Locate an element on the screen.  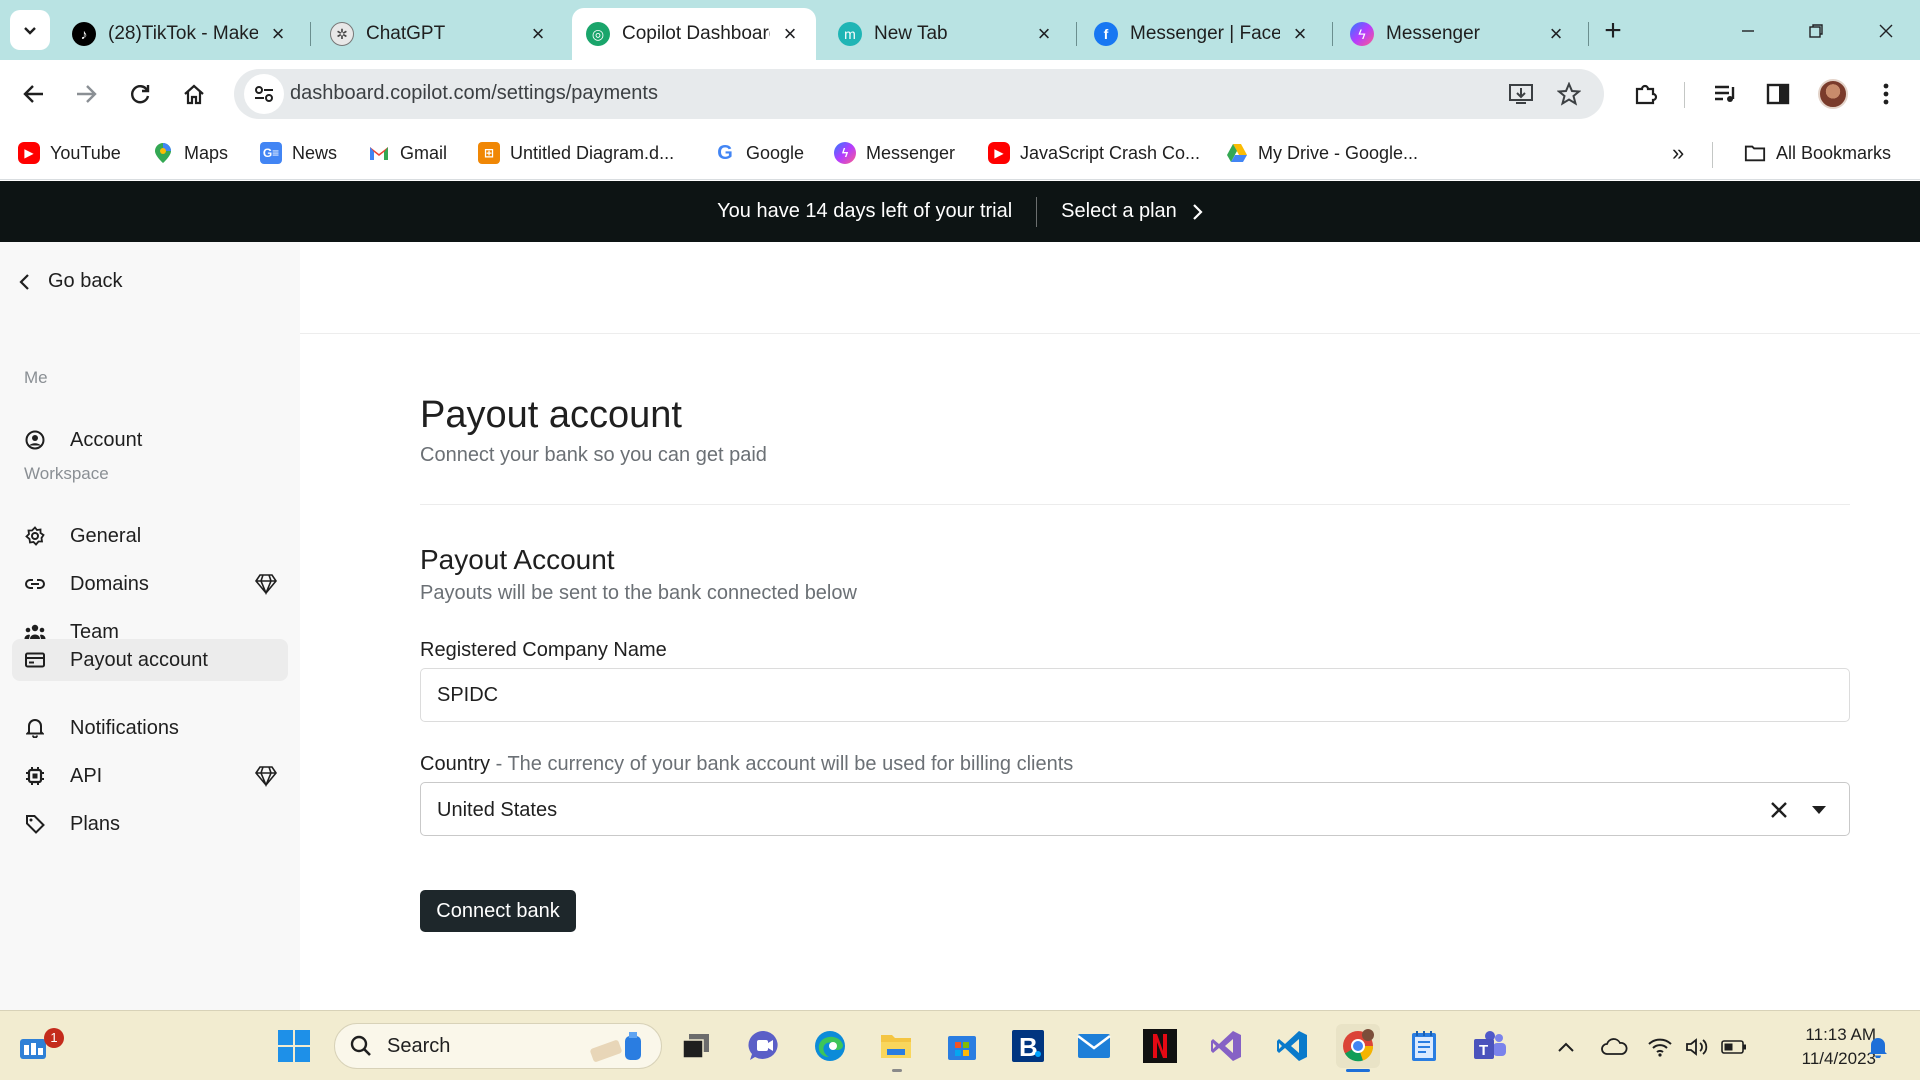
address-bar: dashboard.copilot.com/settings/payments is located at coordinates (919, 94).